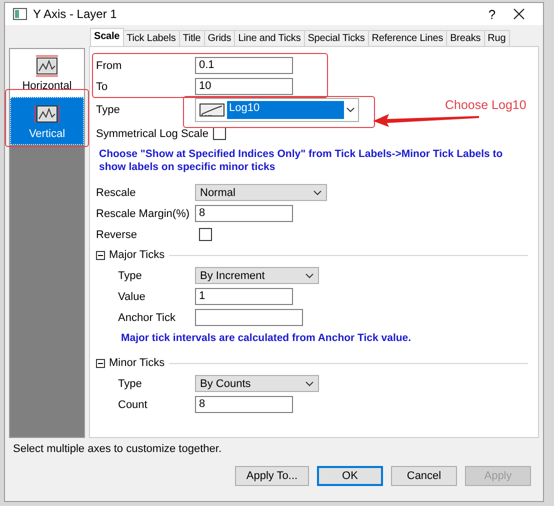  What do you see at coordinates (257, 275) in the screenshot?
I see `dropdown: By Increment` at bounding box center [257, 275].